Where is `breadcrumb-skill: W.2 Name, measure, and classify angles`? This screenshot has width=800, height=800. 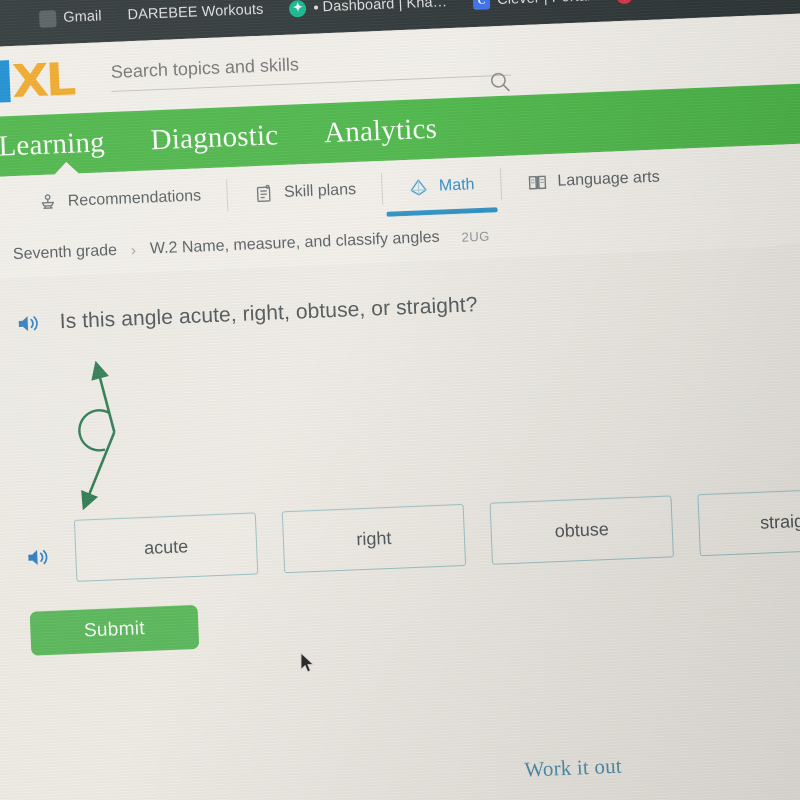
breadcrumb-skill: W.2 Name, measure, and classify angles is located at coordinates (294, 243).